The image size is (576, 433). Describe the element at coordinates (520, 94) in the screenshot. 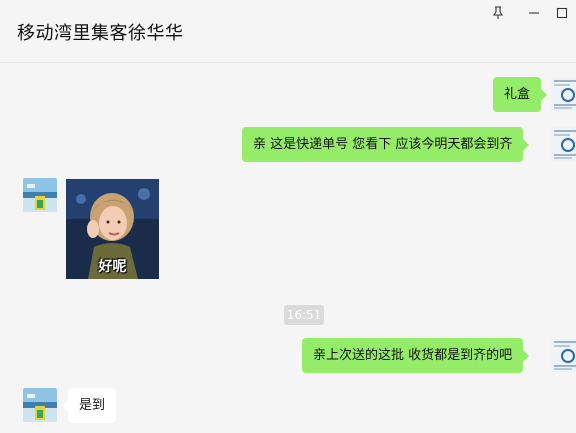

I see `message-bubble-mine: 礼盒` at that location.